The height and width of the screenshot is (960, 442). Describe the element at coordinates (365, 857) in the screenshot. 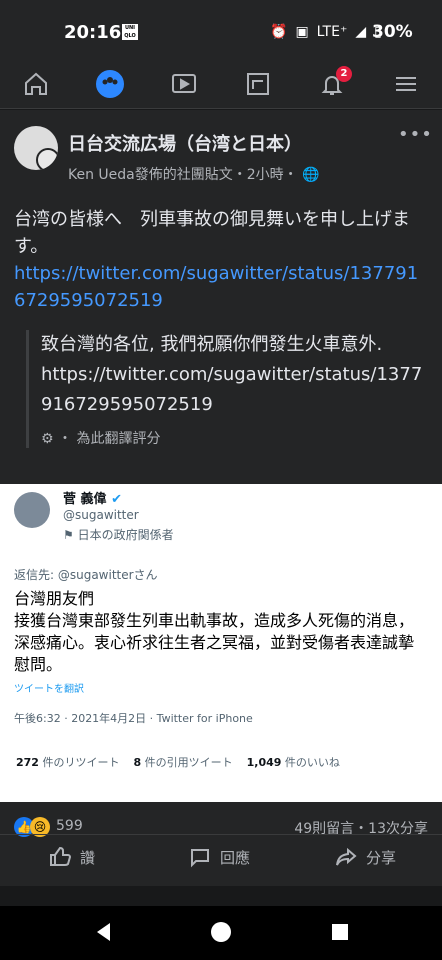

I see `share-button: 分享` at that location.